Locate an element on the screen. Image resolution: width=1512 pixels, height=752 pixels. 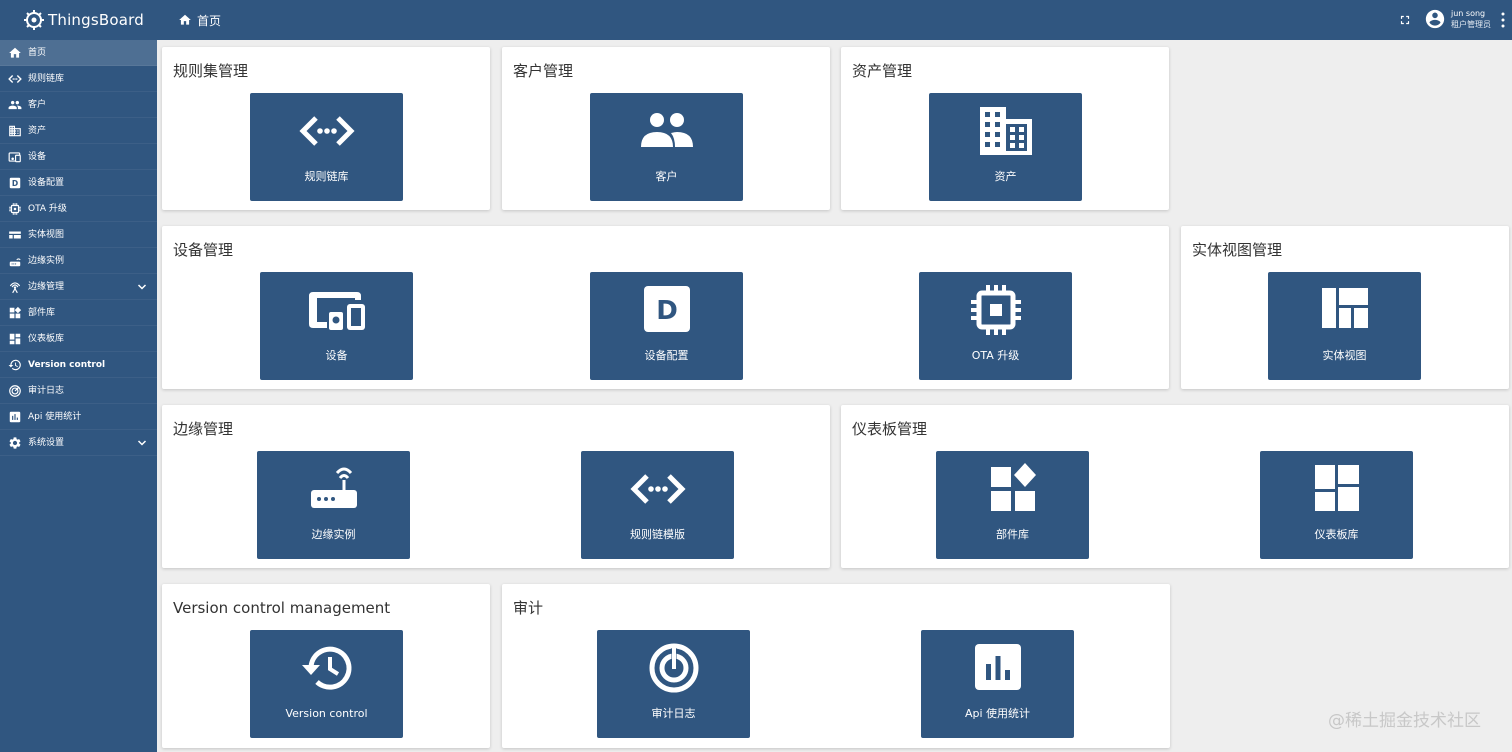
tile-devices: 设备 is located at coordinates (336, 326).